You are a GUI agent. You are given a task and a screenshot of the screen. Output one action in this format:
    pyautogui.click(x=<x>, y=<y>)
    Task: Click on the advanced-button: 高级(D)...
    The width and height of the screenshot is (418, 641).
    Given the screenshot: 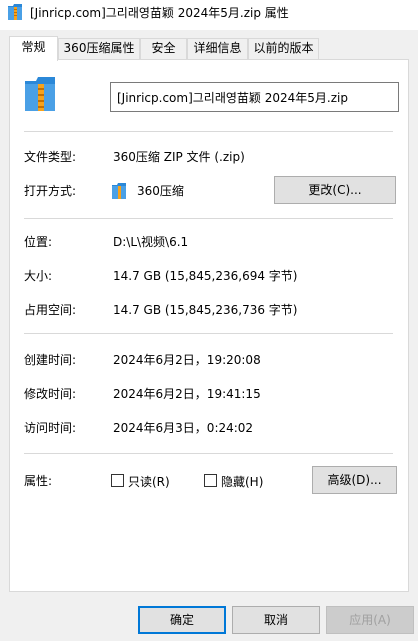 What is the action you would take?
    pyautogui.click(x=354, y=480)
    